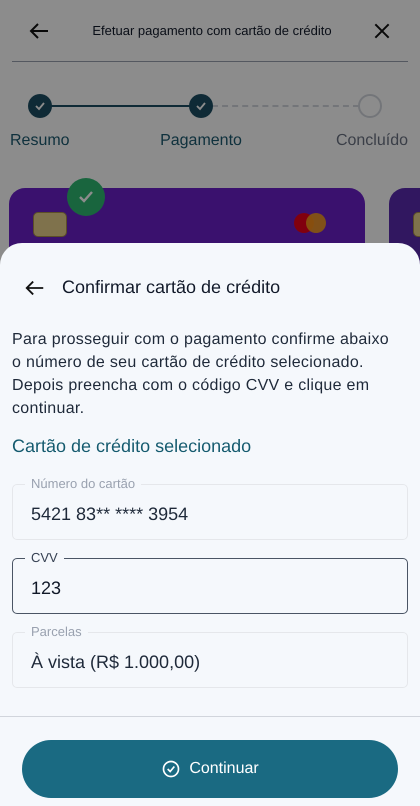 The height and width of the screenshot is (806, 420). What do you see at coordinates (46, 588) in the screenshot?
I see `field-value: 123` at bounding box center [46, 588].